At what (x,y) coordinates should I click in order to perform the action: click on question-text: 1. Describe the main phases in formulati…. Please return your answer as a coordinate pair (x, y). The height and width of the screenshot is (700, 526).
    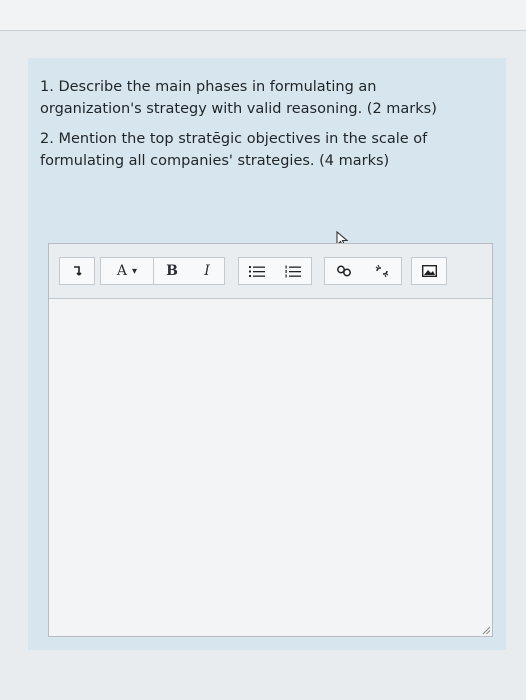
    Looking at the image, I should click on (260, 128).